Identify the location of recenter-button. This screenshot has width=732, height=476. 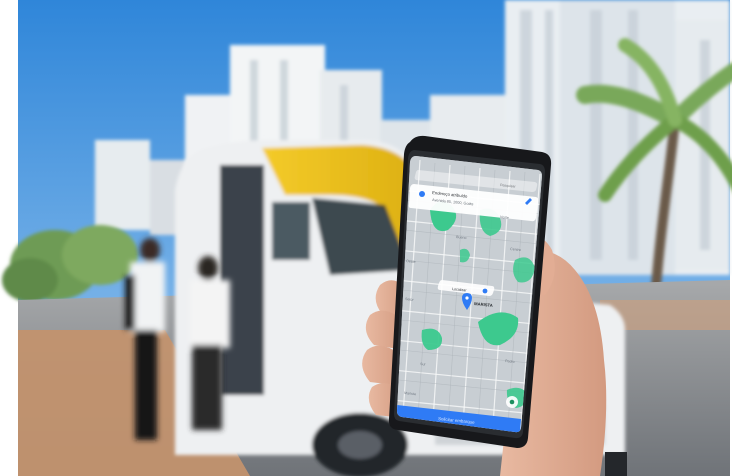
(512, 402).